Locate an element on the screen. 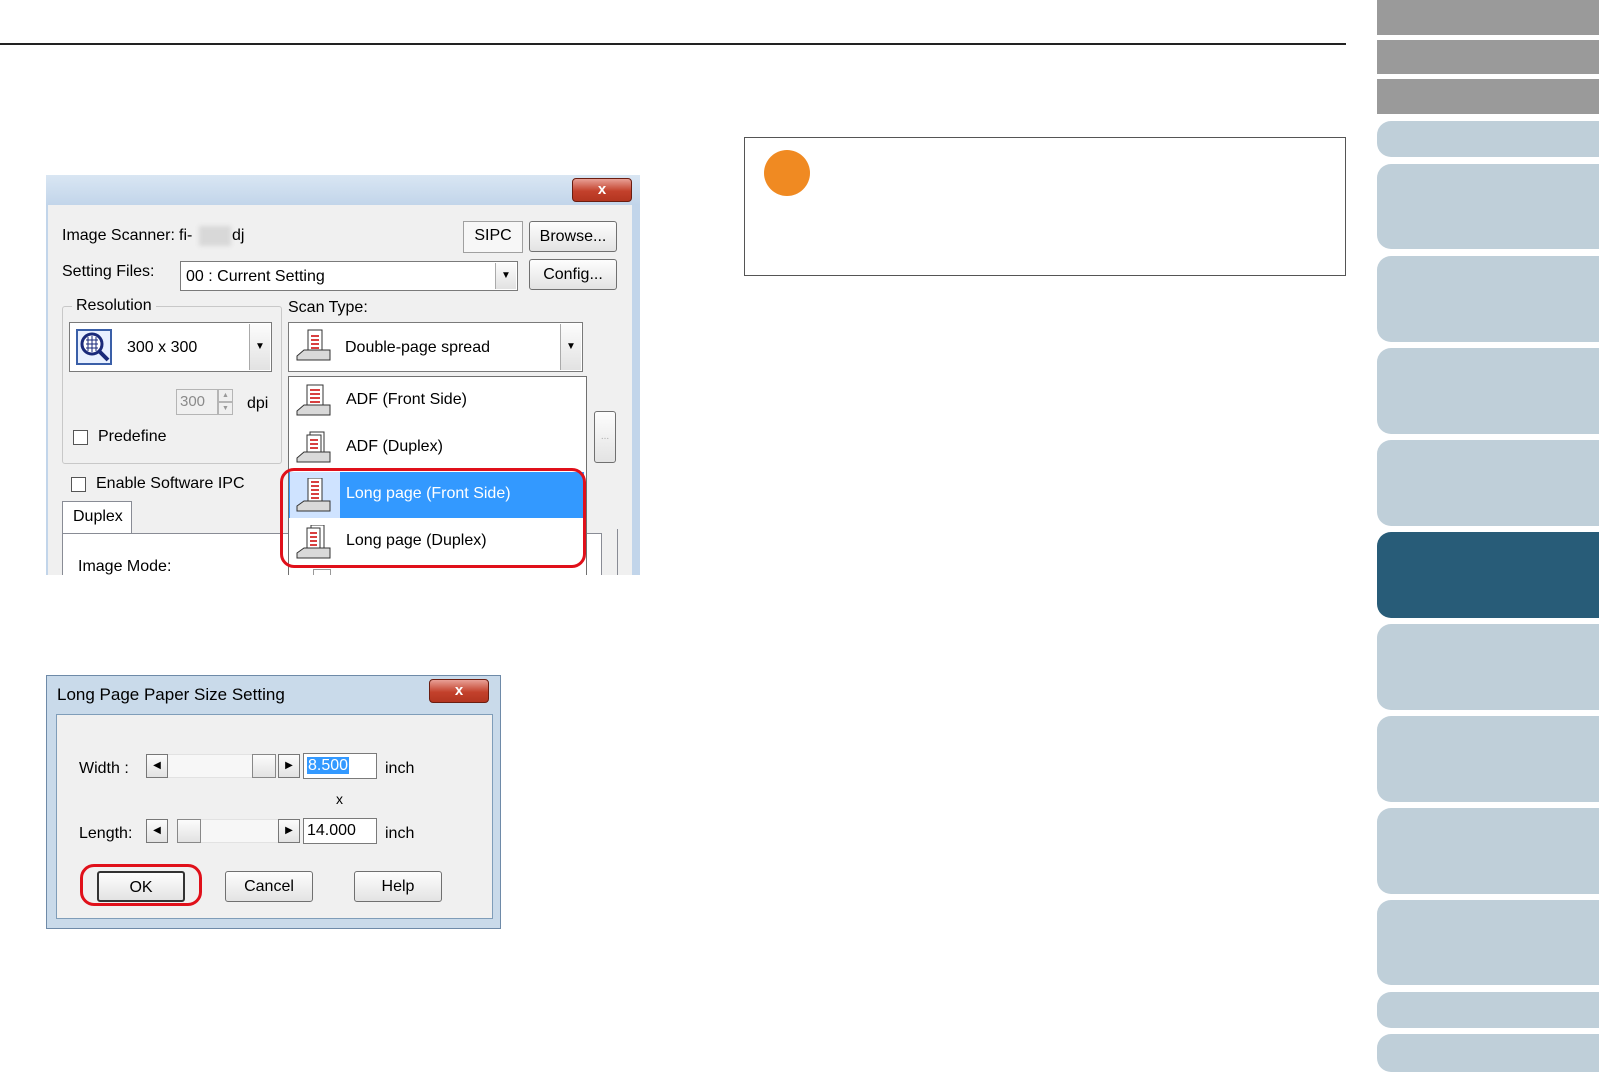 The image size is (1599, 1092). dropdown-option-adf-front: ADF (Front Side) is located at coordinates (436, 401).